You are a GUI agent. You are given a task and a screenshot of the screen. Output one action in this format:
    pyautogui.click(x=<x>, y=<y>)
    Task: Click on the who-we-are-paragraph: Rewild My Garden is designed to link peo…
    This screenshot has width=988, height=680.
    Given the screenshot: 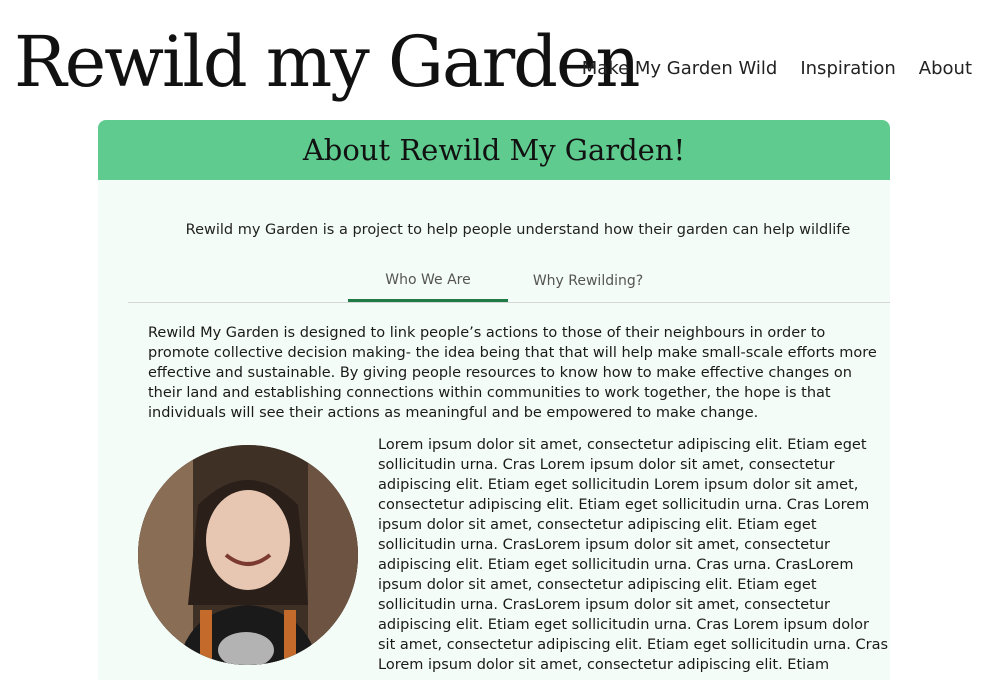 What is the action you would take?
    pyautogui.click(x=512, y=373)
    